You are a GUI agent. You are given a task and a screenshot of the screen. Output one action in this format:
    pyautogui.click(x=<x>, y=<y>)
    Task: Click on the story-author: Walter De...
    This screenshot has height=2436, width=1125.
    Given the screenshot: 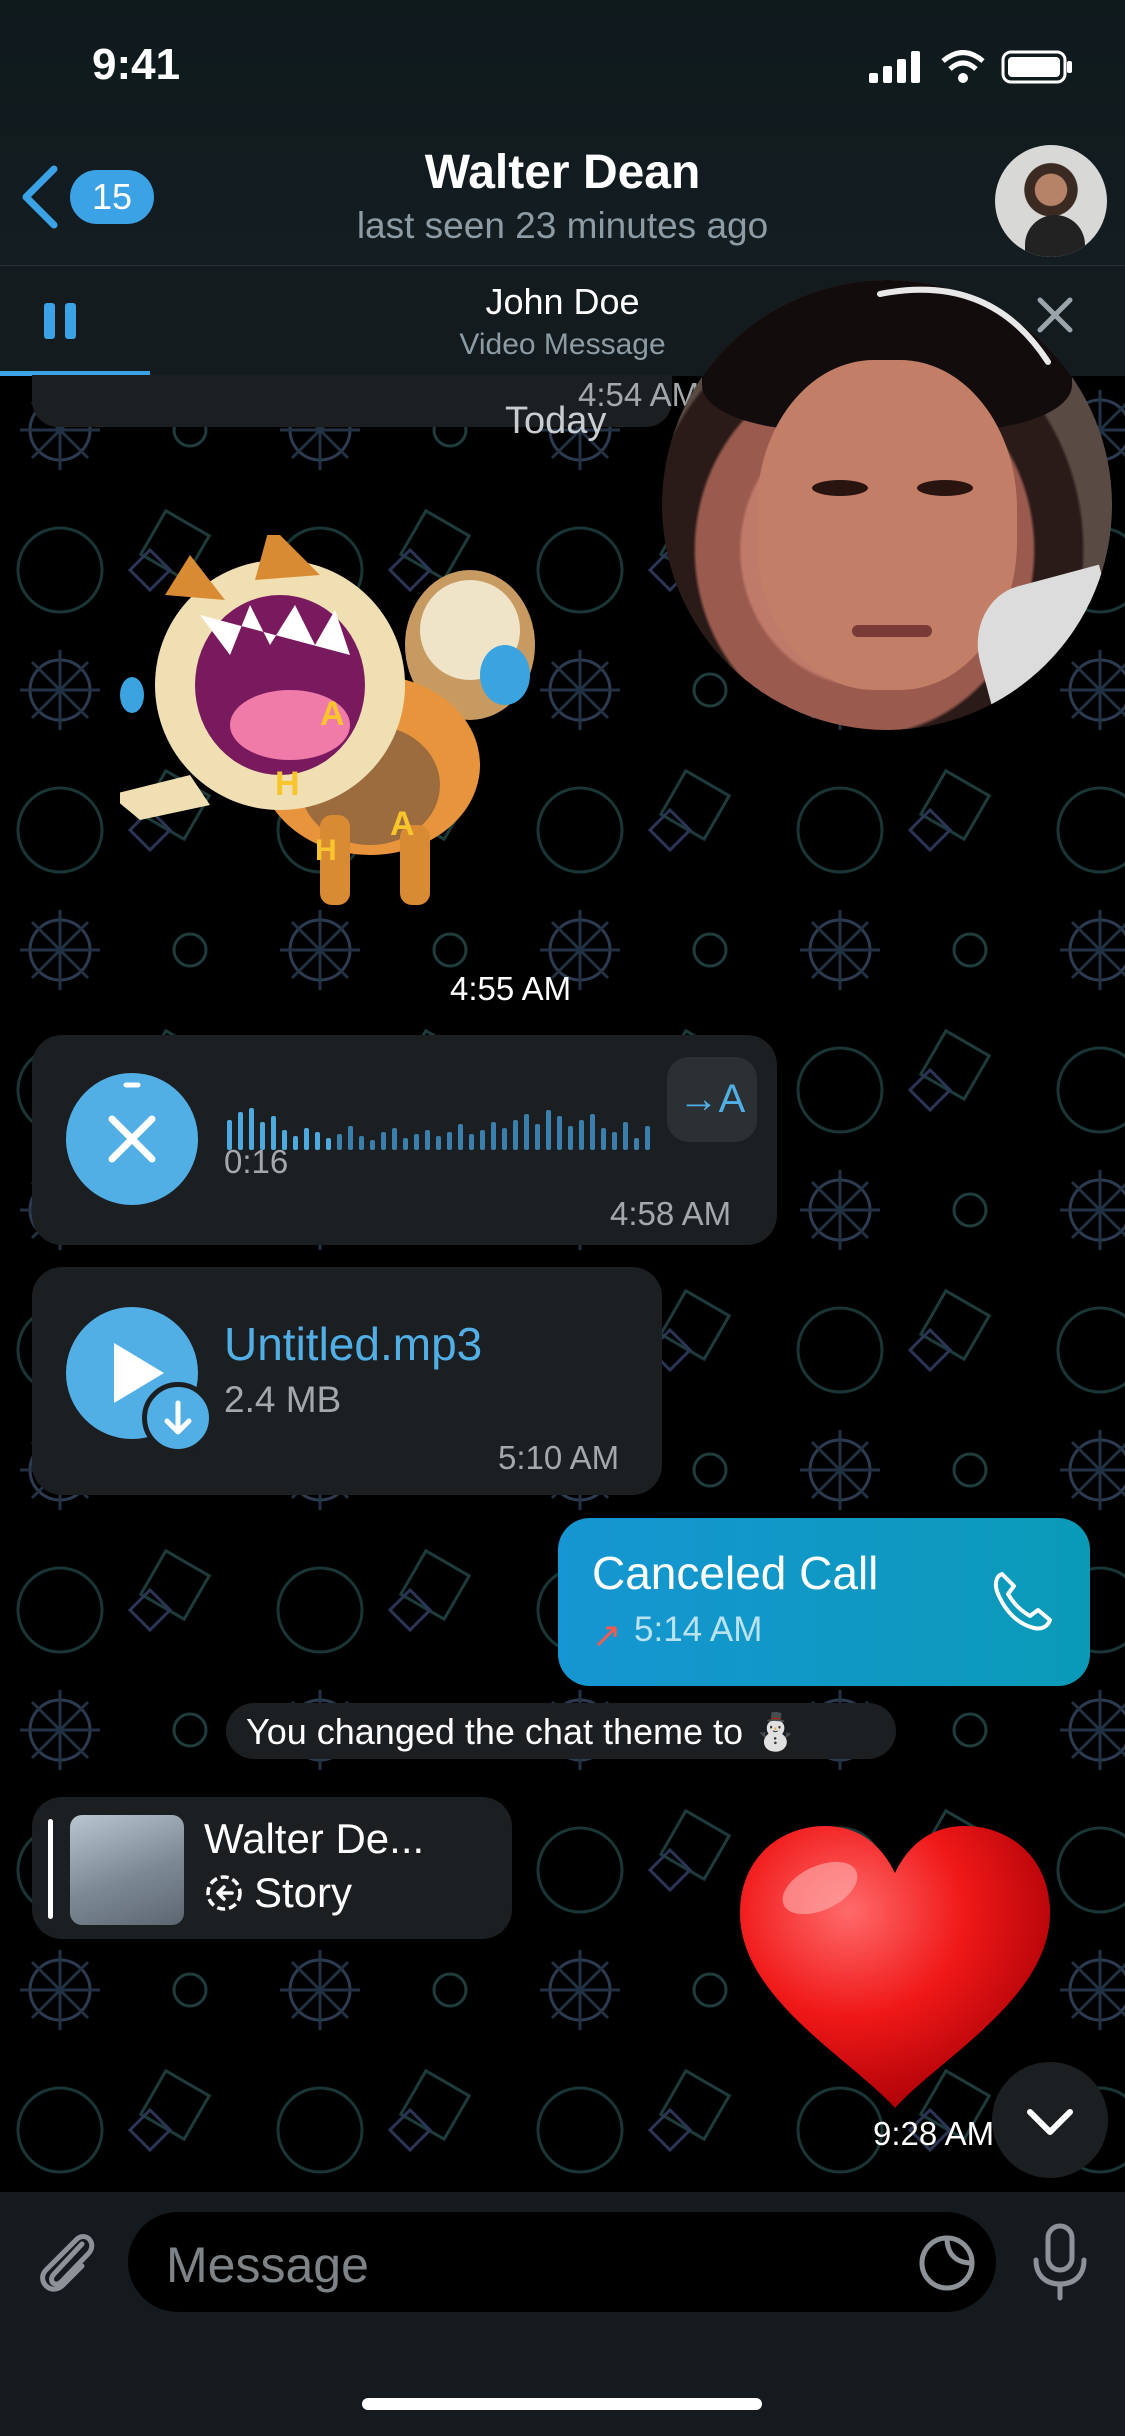 What is the action you would take?
    pyautogui.click(x=314, y=1838)
    